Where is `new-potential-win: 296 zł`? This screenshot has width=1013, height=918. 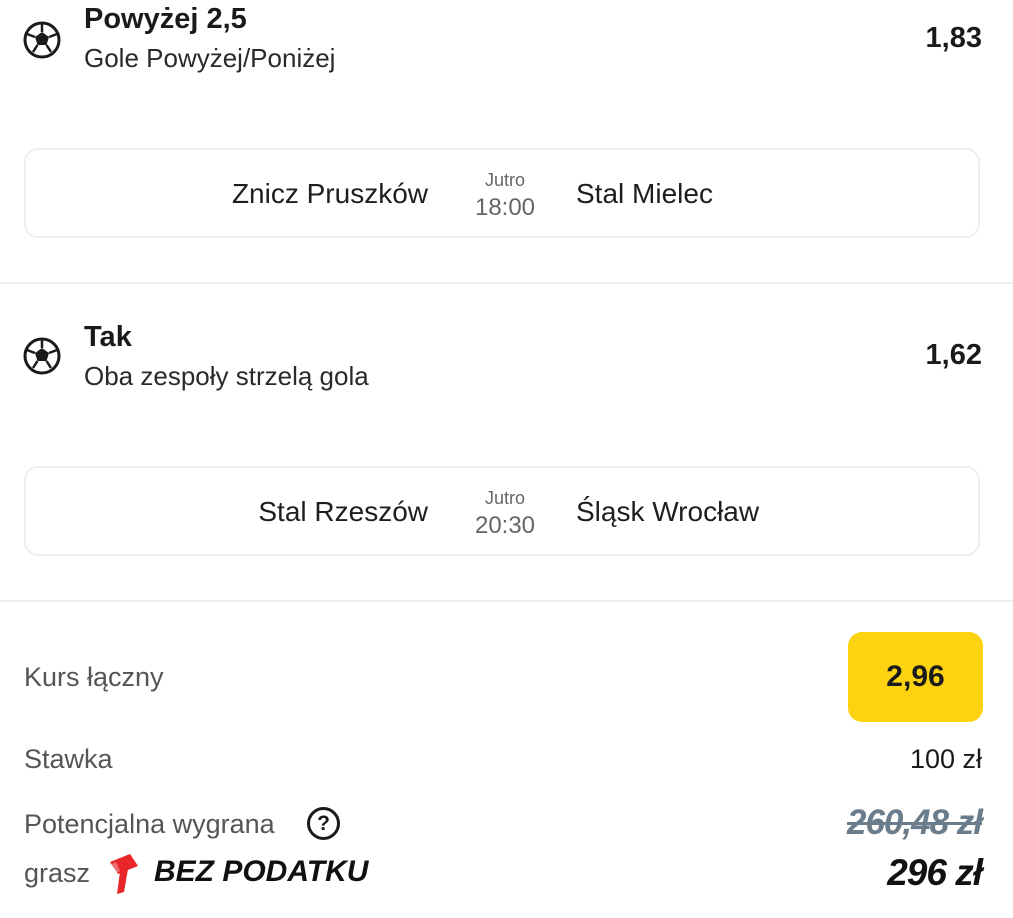 new-potential-win: 296 zł is located at coordinates (935, 872).